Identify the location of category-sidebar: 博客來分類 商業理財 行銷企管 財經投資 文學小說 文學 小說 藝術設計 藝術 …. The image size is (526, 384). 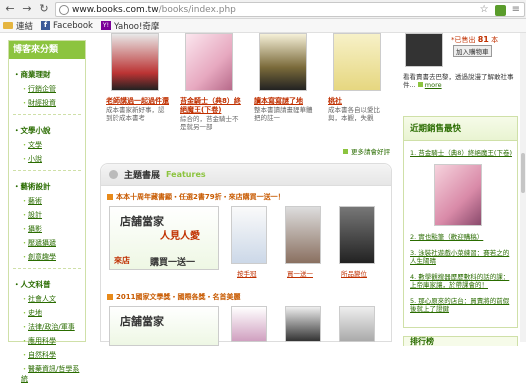
(47, 211).